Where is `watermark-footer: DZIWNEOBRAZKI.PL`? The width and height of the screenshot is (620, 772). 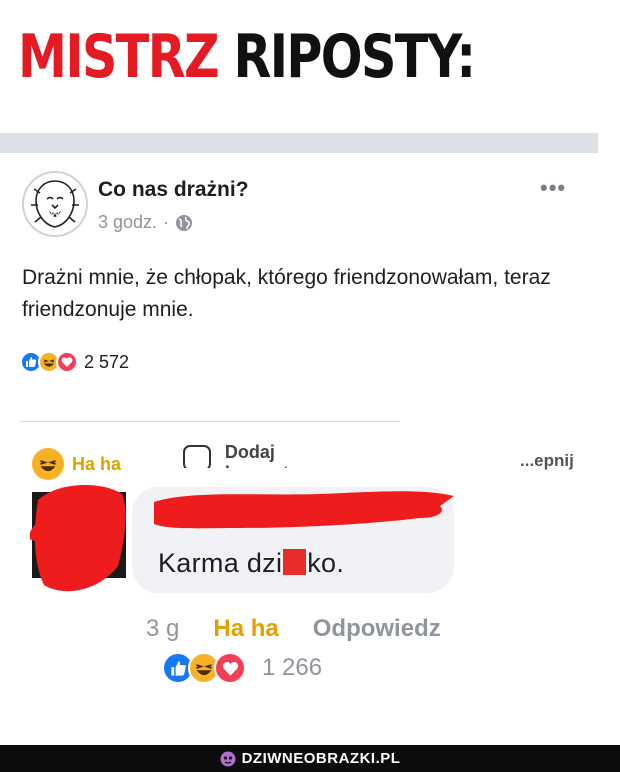 watermark-footer: DZIWNEOBRAZKI.PL is located at coordinates (310, 758).